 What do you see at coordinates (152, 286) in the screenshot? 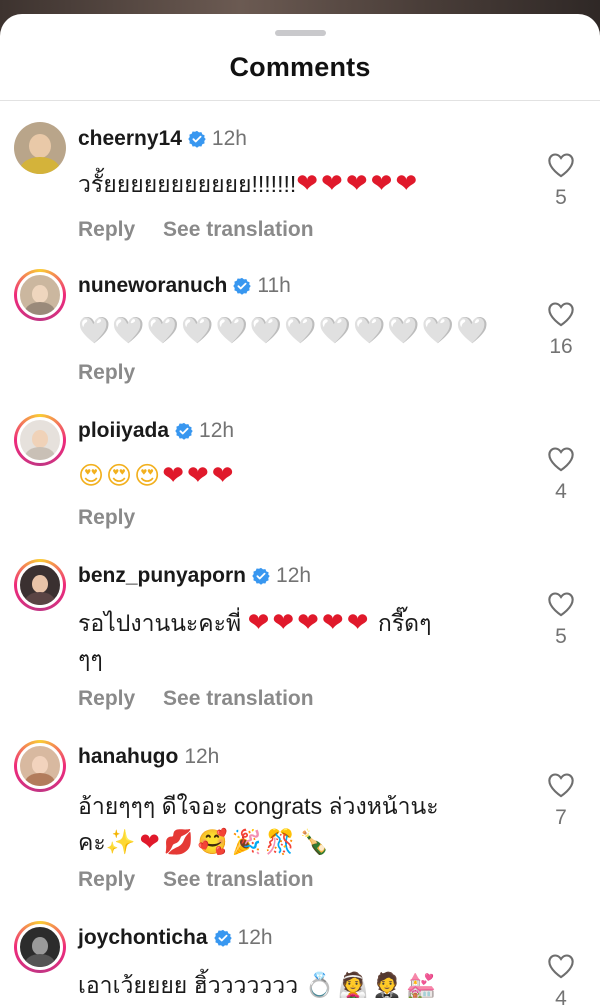
I see `comment-username: nuneworanuch` at bounding box center [152, 286].